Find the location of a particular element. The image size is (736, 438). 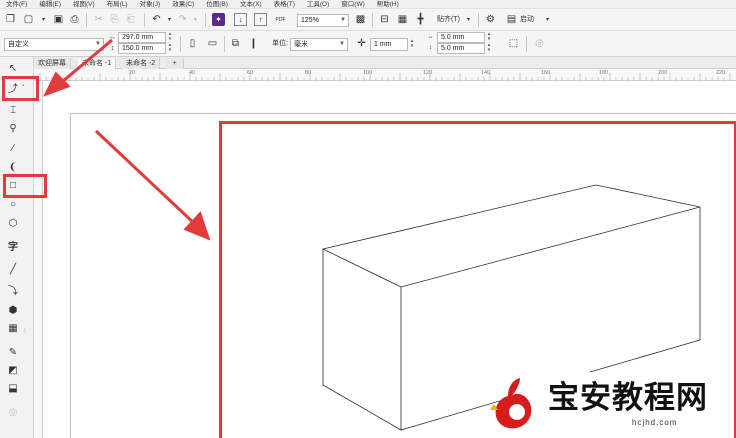

arrow-head-icon is located at coordinates (56, 84).